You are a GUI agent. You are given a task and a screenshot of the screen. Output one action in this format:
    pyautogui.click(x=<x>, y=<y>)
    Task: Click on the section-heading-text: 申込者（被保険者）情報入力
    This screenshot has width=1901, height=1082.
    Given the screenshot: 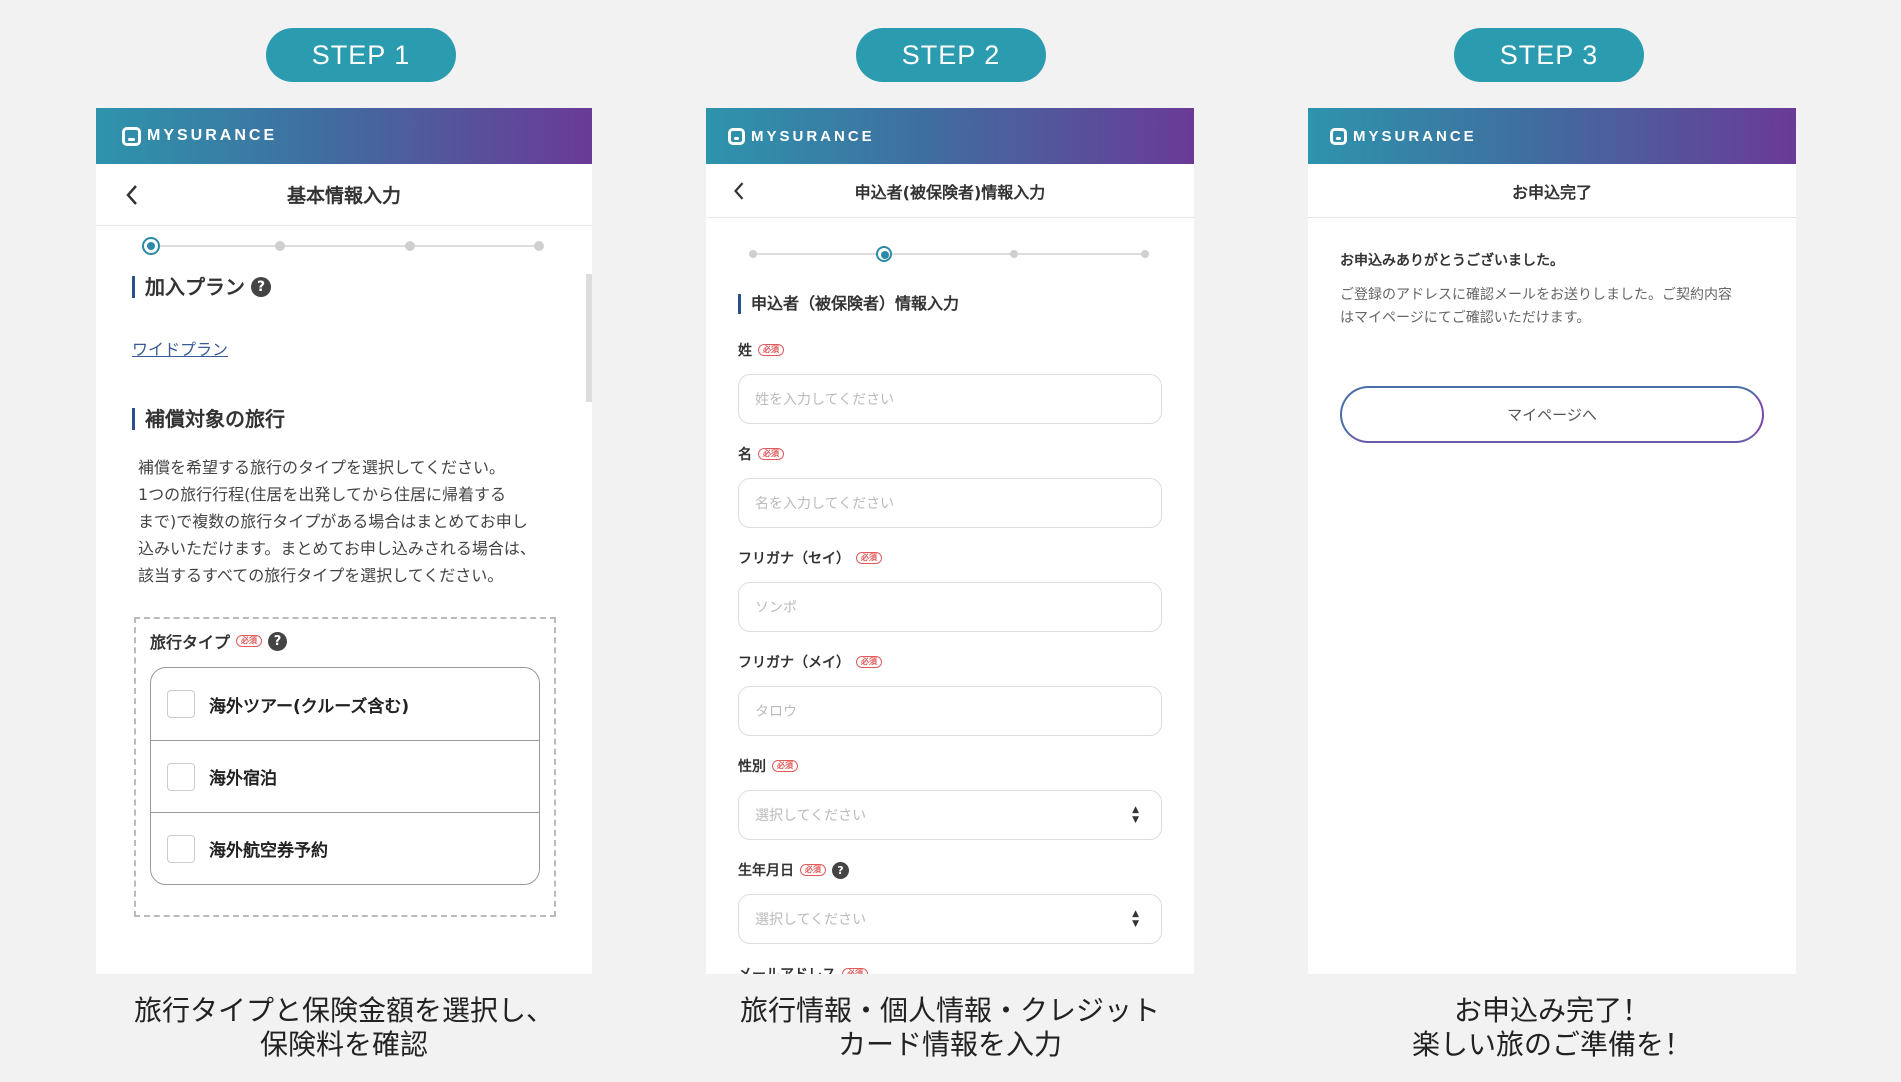 What is the action you would take?
    pyautogui.click(x=855, y=303)
    